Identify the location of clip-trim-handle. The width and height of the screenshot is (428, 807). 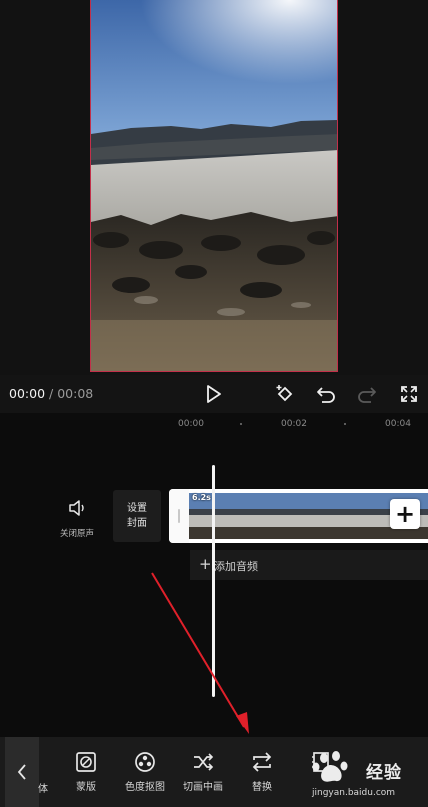
(179, 516).